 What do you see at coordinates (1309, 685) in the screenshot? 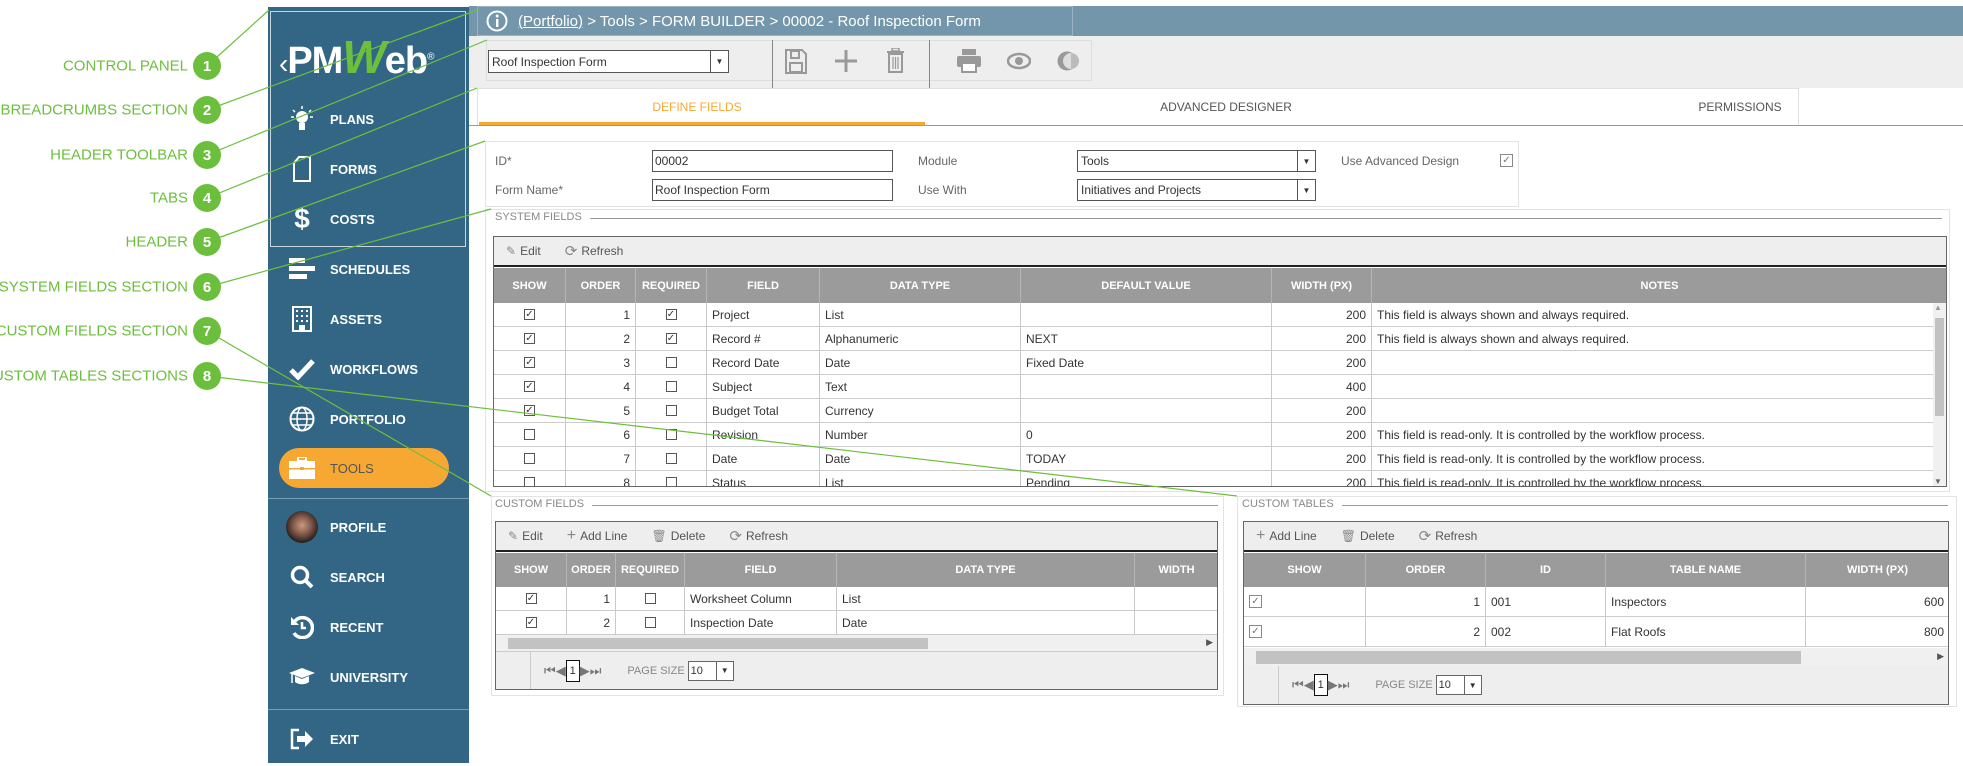
I see `prev-page-icon: ◀` at bounding box center [1309, 685].